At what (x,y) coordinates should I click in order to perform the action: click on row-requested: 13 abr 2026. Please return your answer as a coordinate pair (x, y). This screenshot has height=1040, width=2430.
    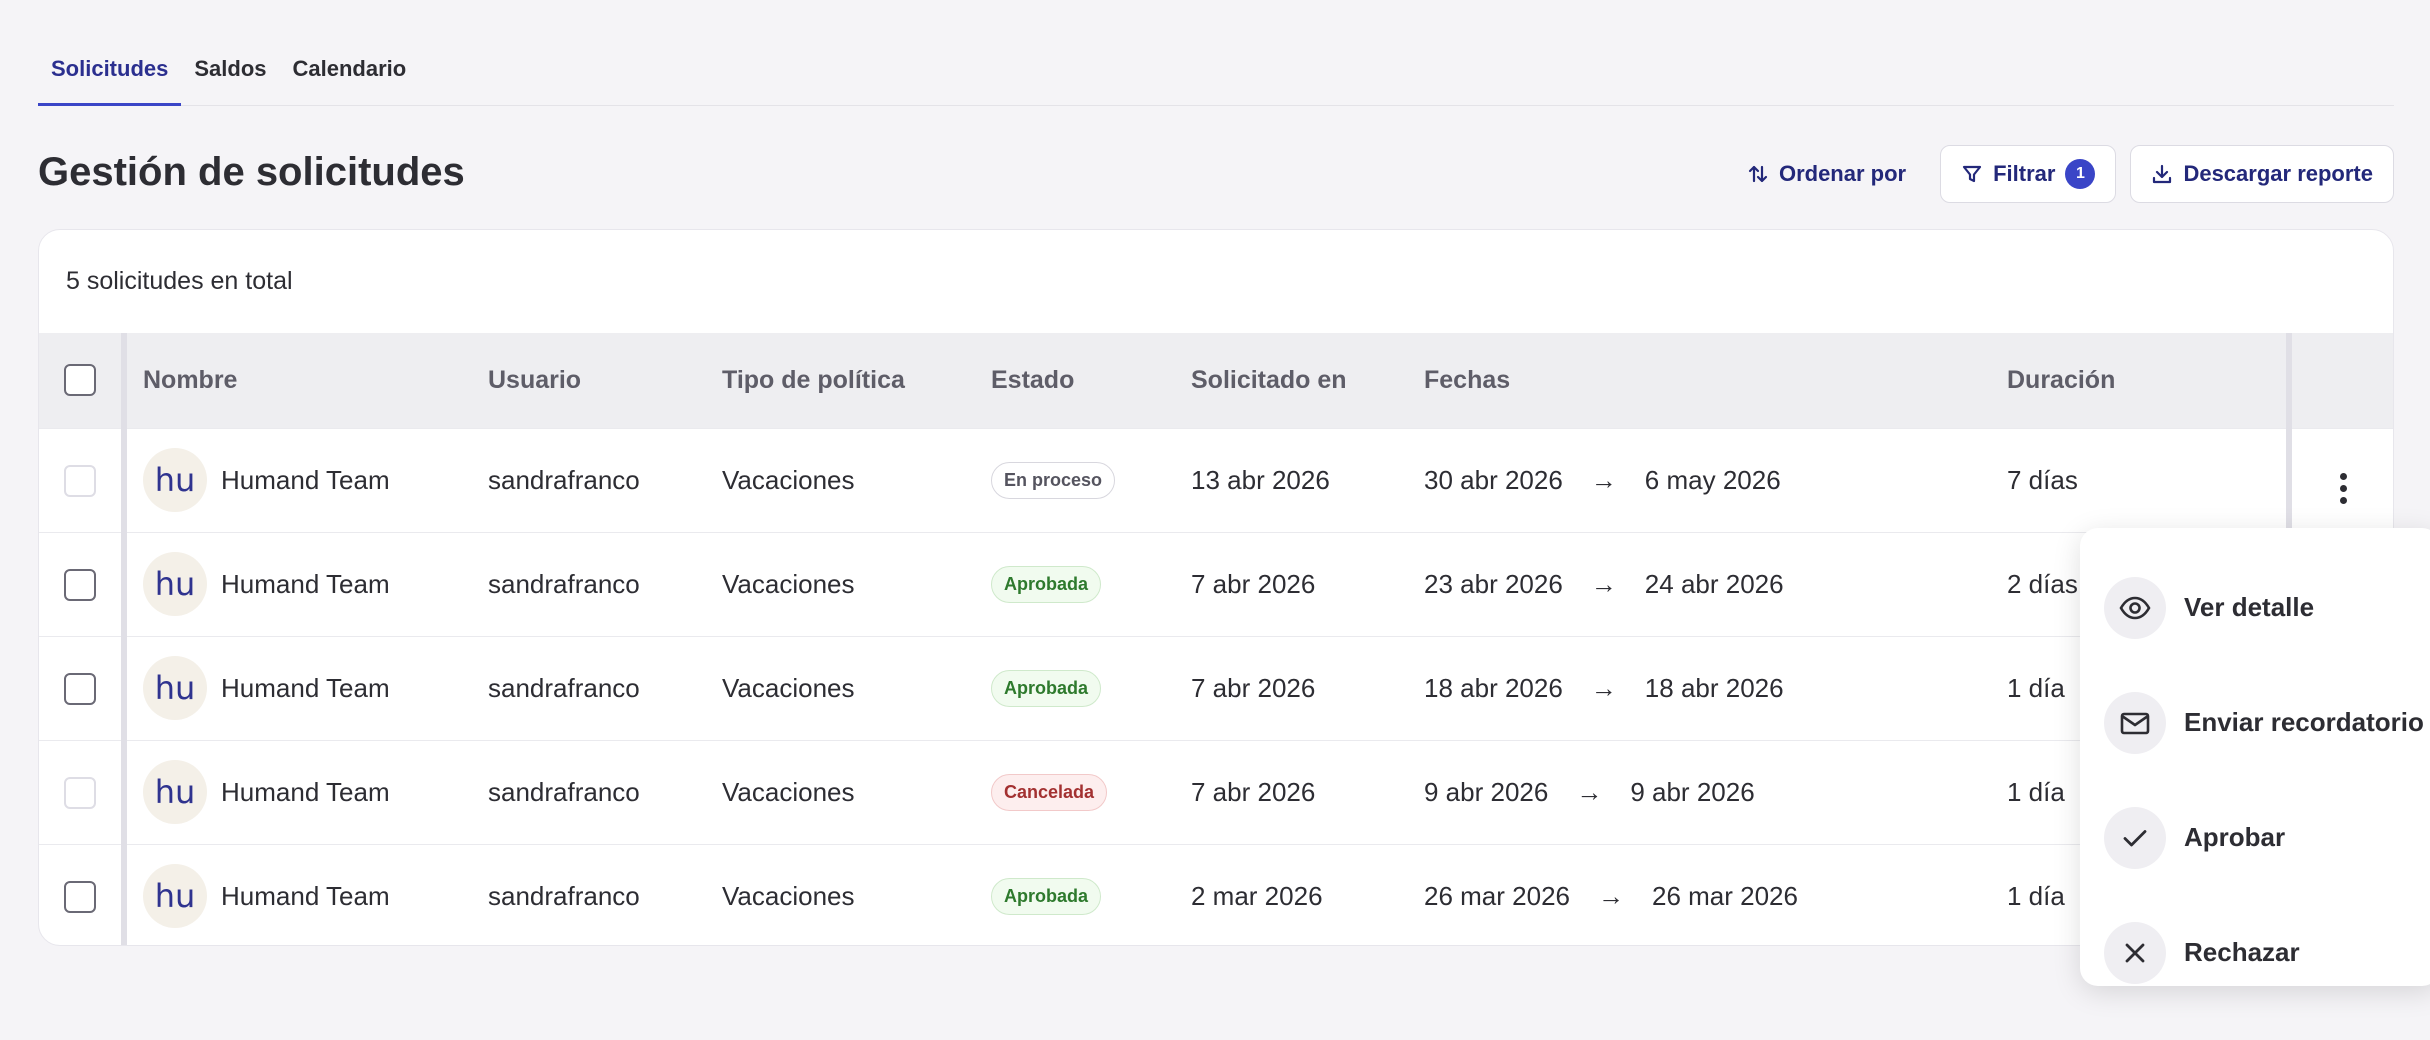
    Looking at the image, I should click on (1260, 479).